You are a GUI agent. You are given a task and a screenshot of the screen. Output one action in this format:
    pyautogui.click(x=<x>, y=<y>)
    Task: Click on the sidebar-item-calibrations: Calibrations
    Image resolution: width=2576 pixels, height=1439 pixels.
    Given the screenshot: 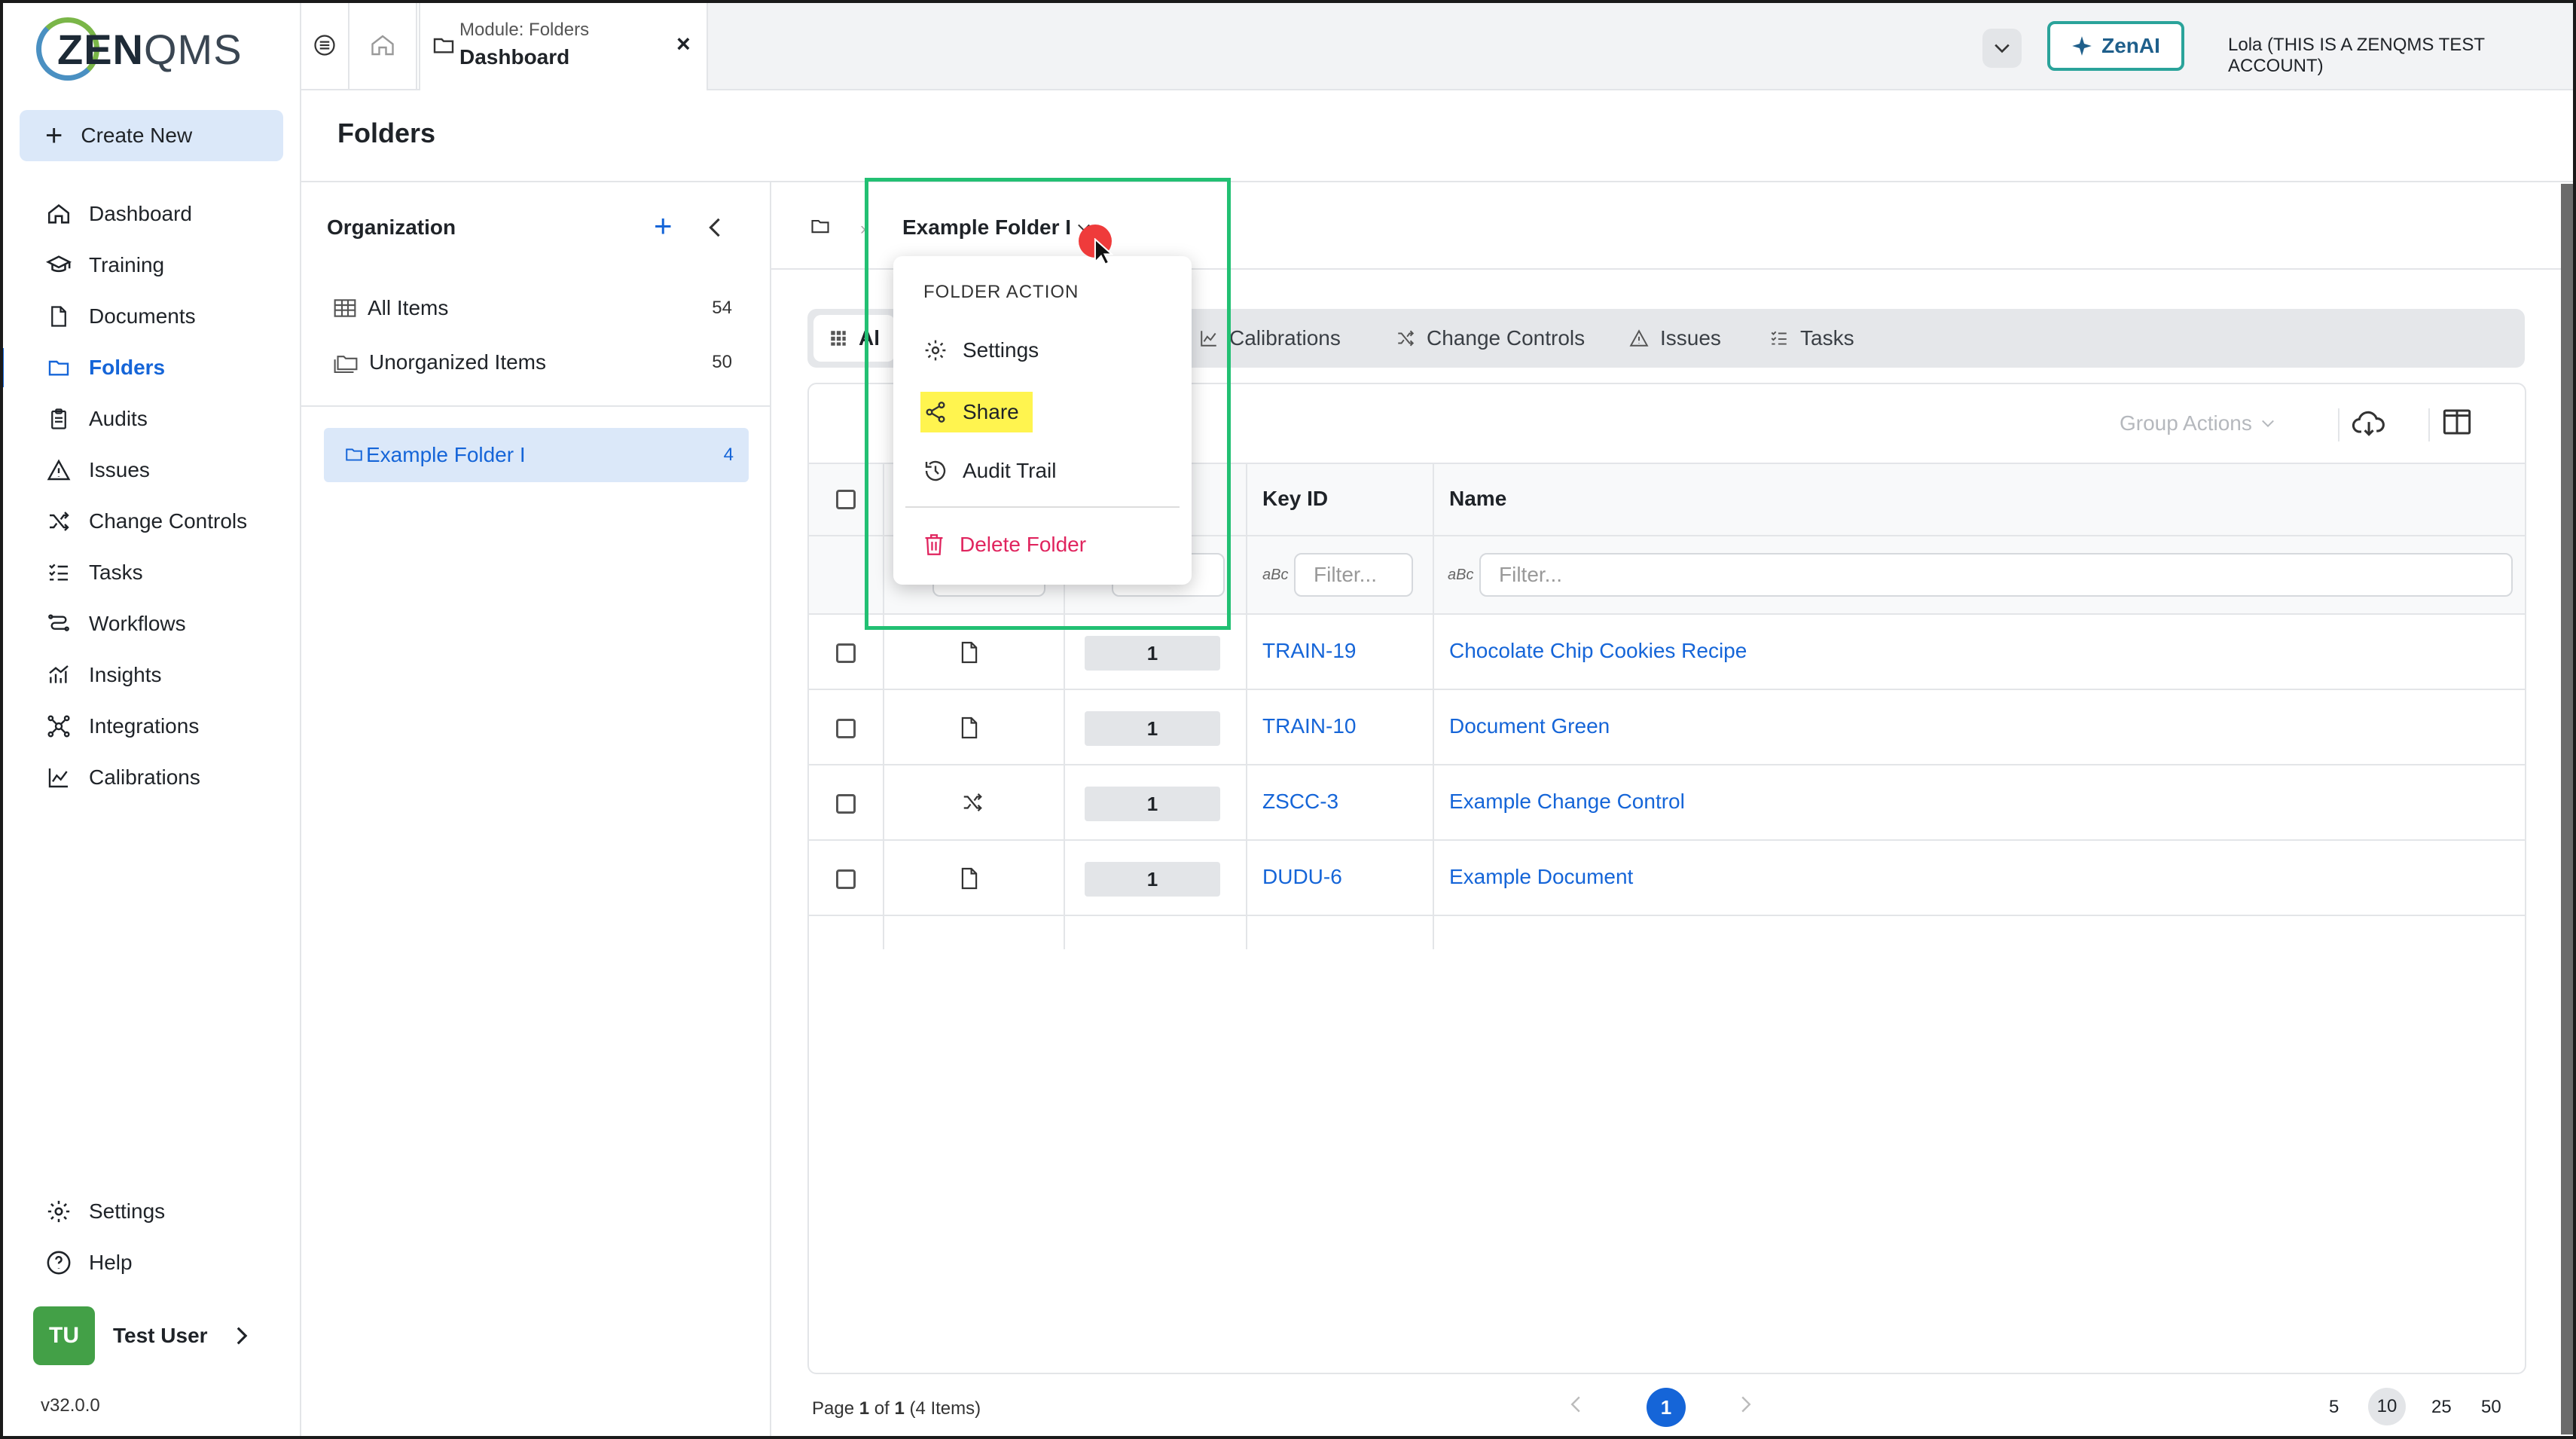 What is the action you would take?
    pyautogui.click(x=150, y=777)
    